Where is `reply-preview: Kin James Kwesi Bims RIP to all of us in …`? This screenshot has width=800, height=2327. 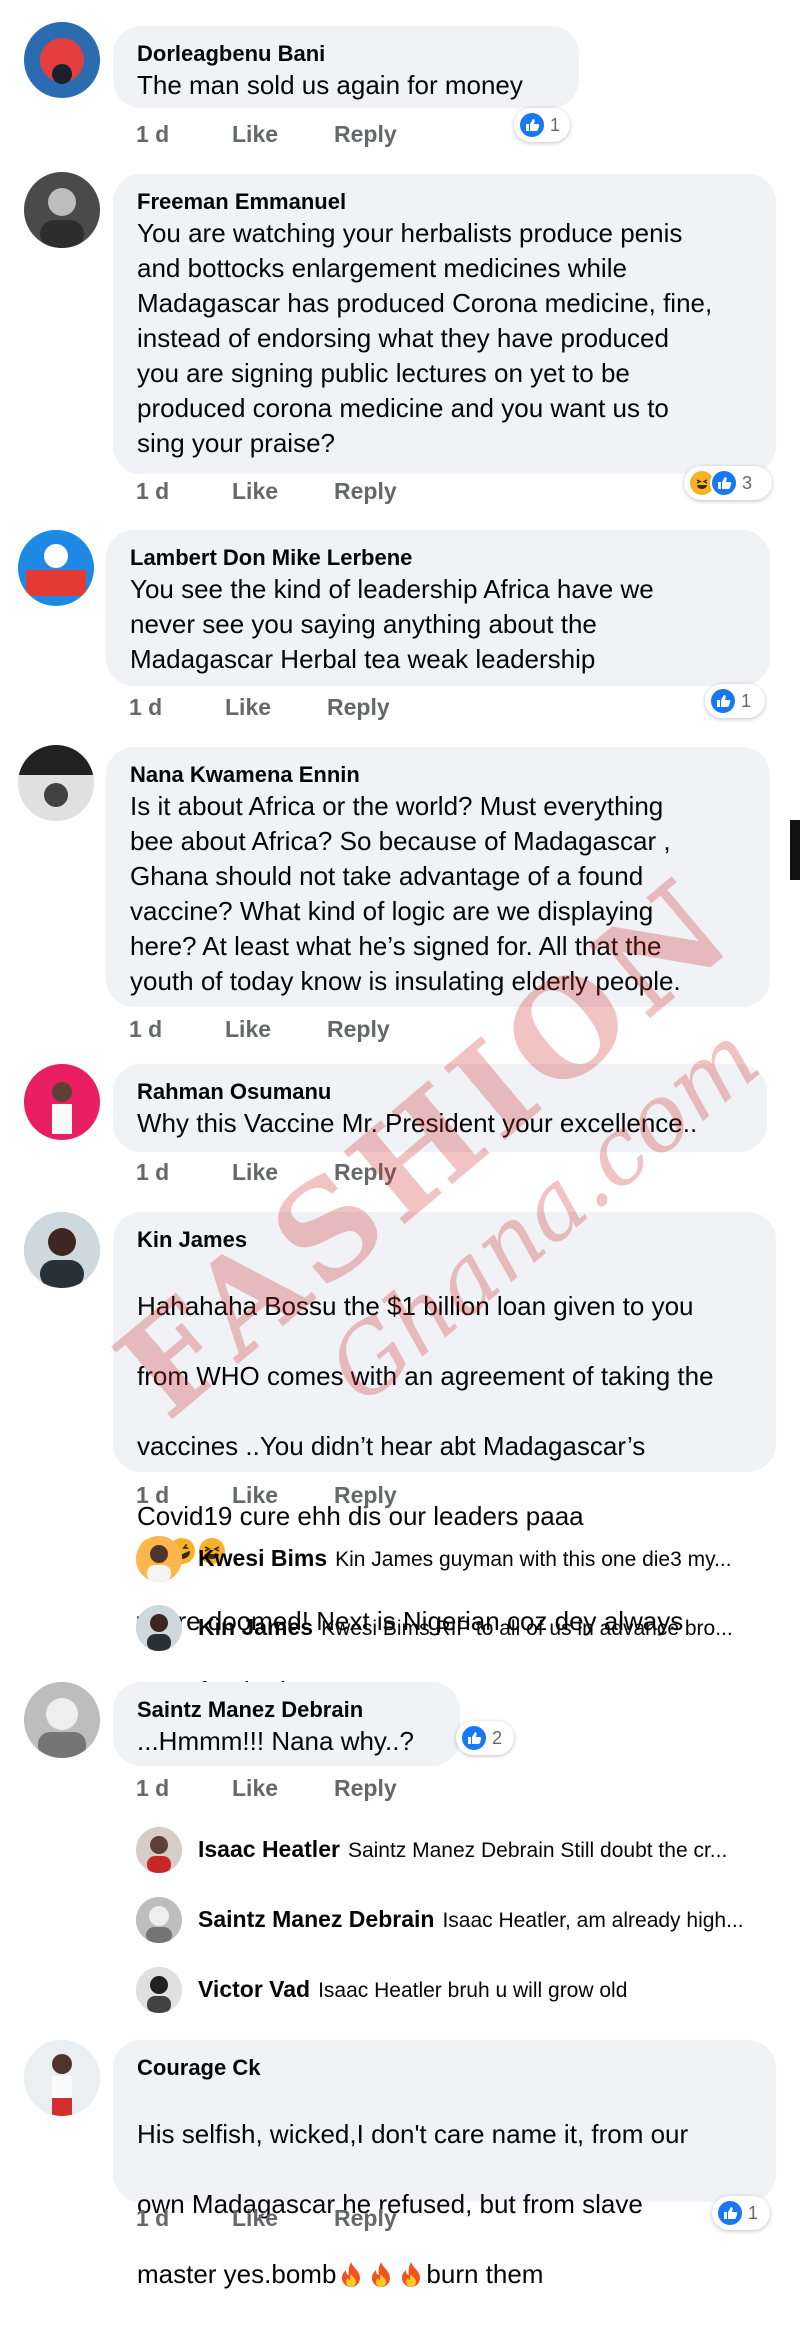 reply-preview: Kin James Kwesi Bims RIP to all of us in … is located at coordinates (461, 1630).